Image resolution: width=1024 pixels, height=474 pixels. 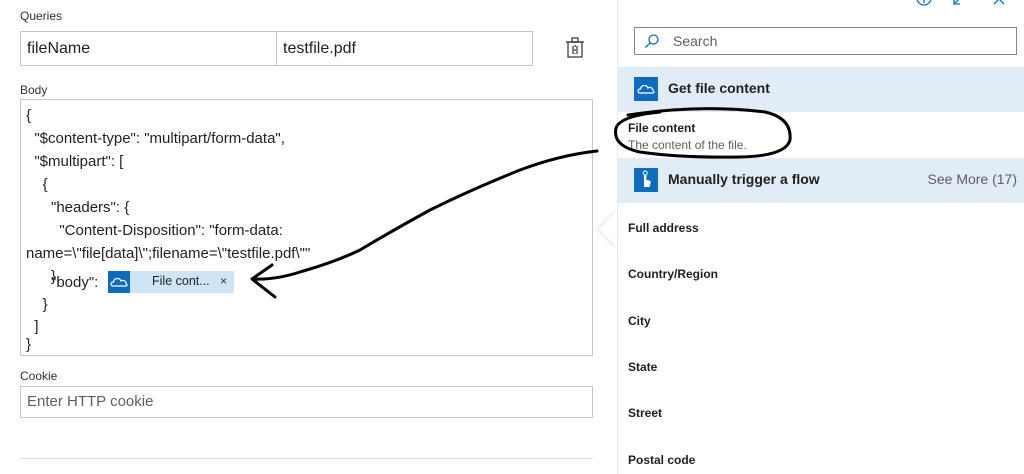 What do you see at coordinates (154, 230) in the screenshot?
I see `code-line: "Content-Disposition": "form-data:` at bounding box center [154, 230].